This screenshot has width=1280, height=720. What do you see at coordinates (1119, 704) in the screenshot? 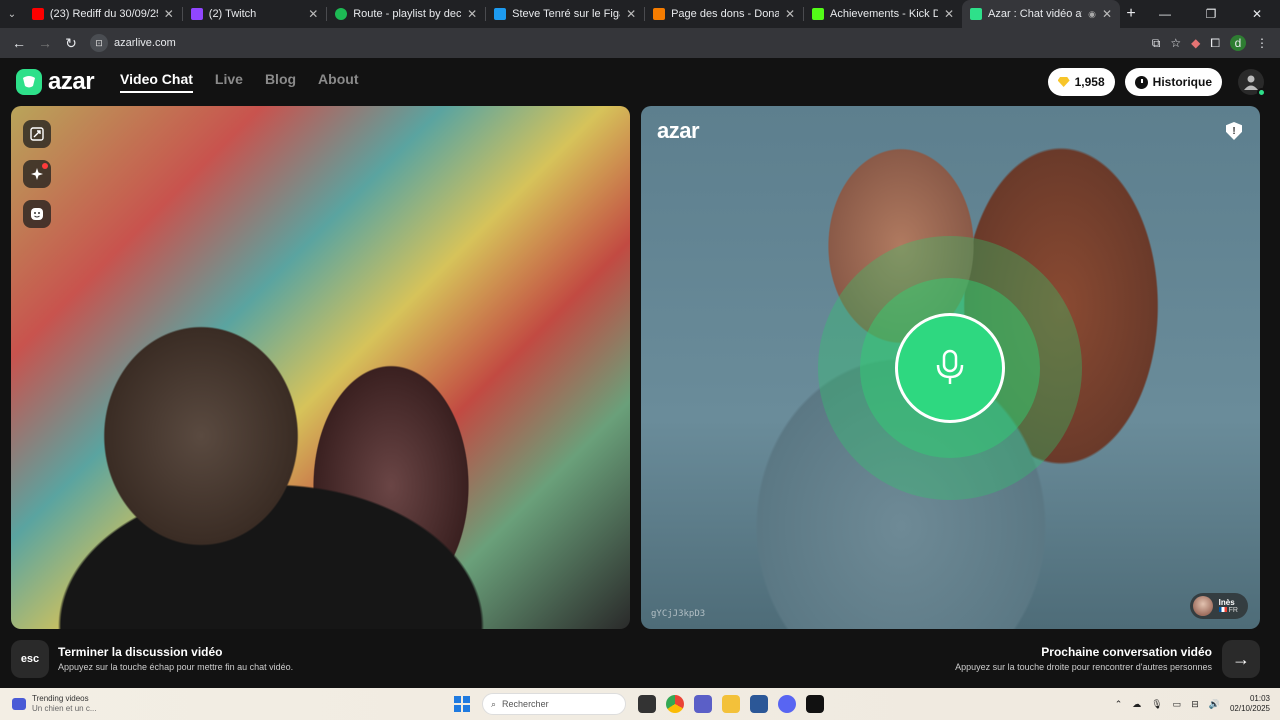
I see `chevron-up-icon: ⌃` at bounding box center [1119, 704].